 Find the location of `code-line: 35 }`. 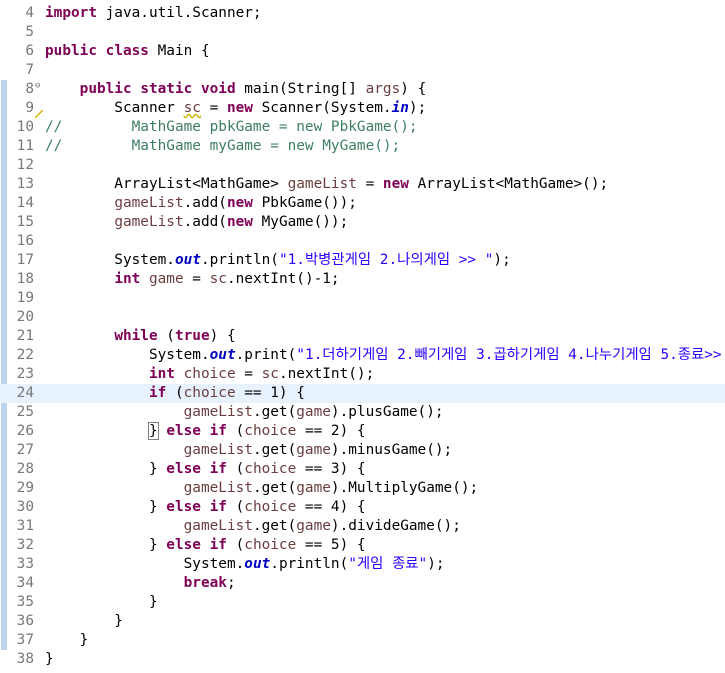

code-line: 35 } is located at coordinates (362, 602).